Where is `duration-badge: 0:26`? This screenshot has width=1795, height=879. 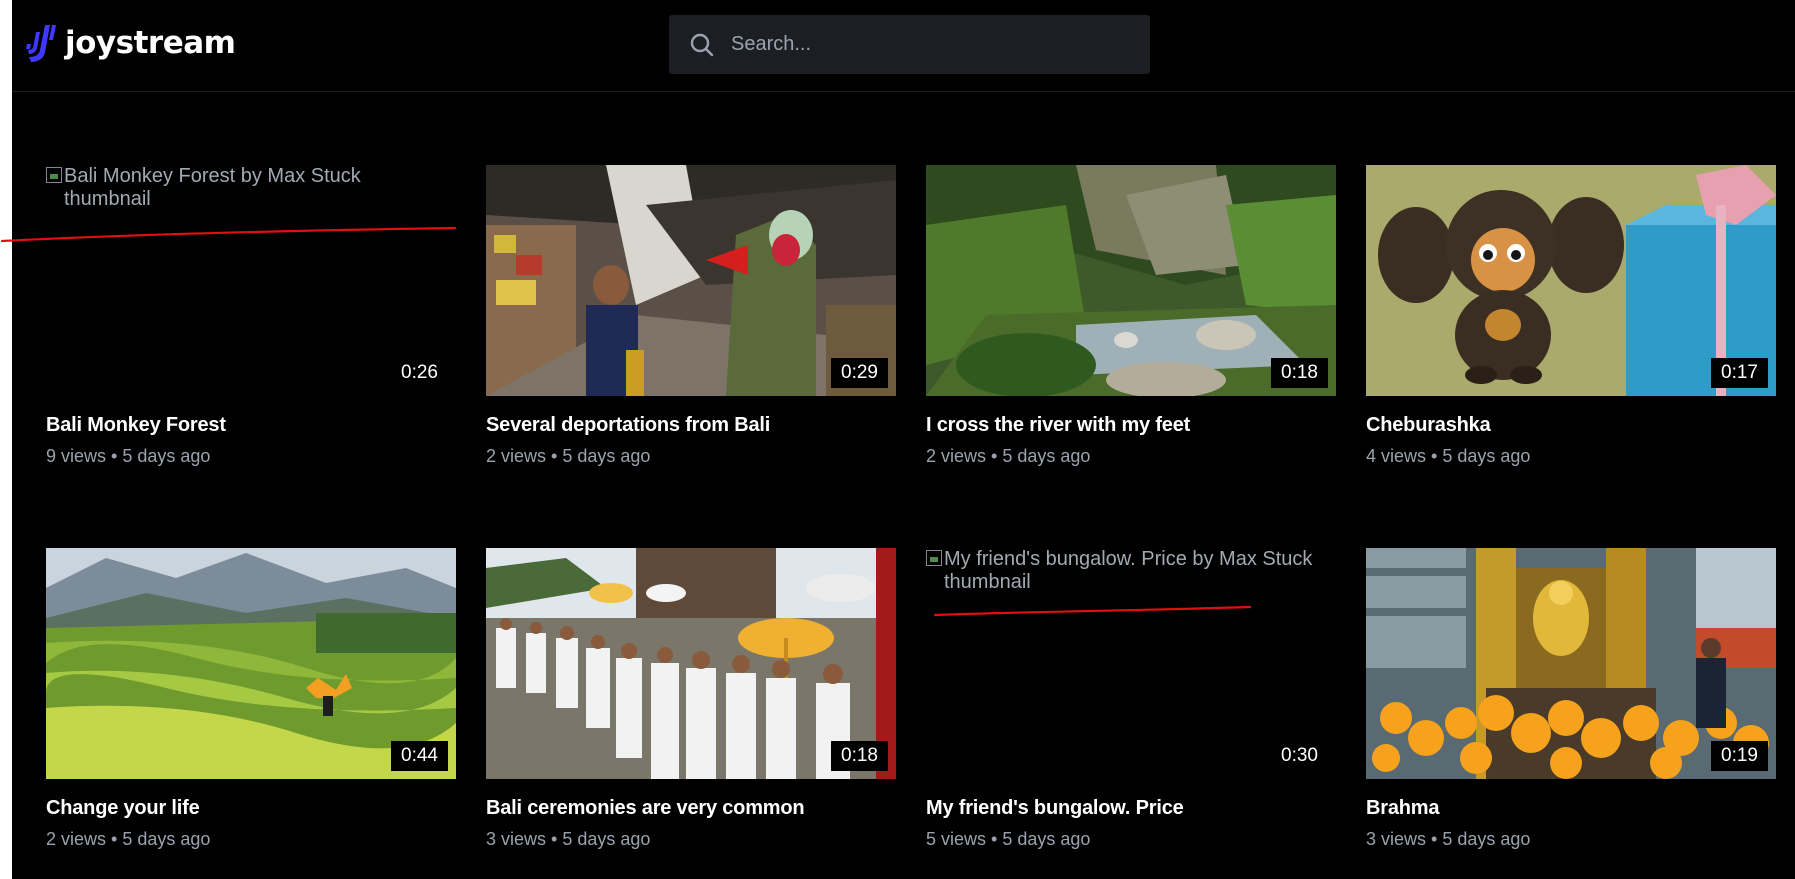 duration-badge: 0:26 is located at coordinates (419, 373).